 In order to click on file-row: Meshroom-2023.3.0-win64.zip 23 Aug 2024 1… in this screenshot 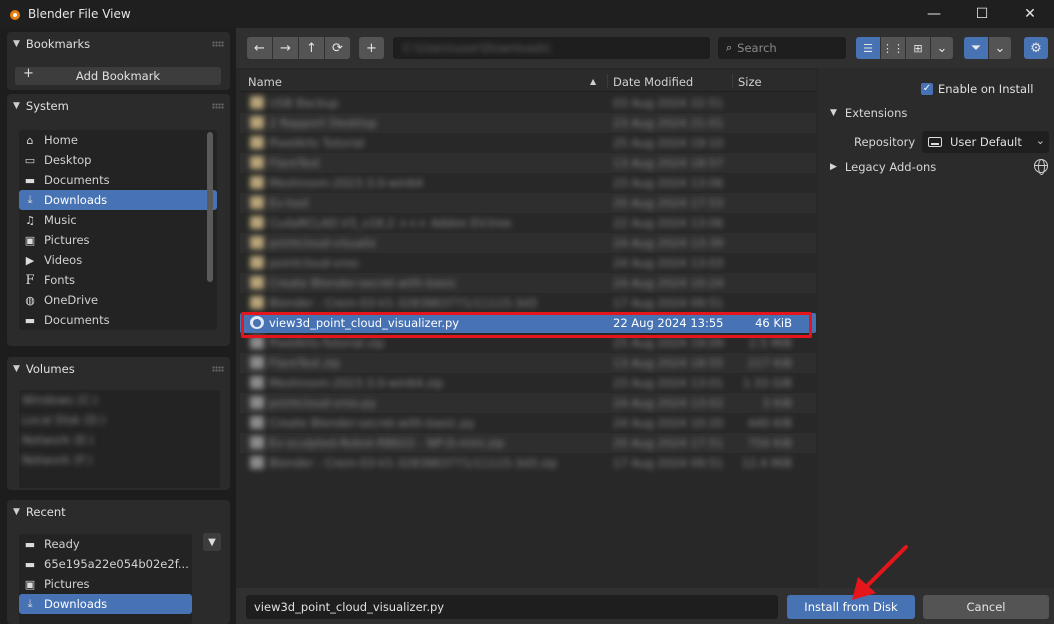, I will do `click(528, 383)`.